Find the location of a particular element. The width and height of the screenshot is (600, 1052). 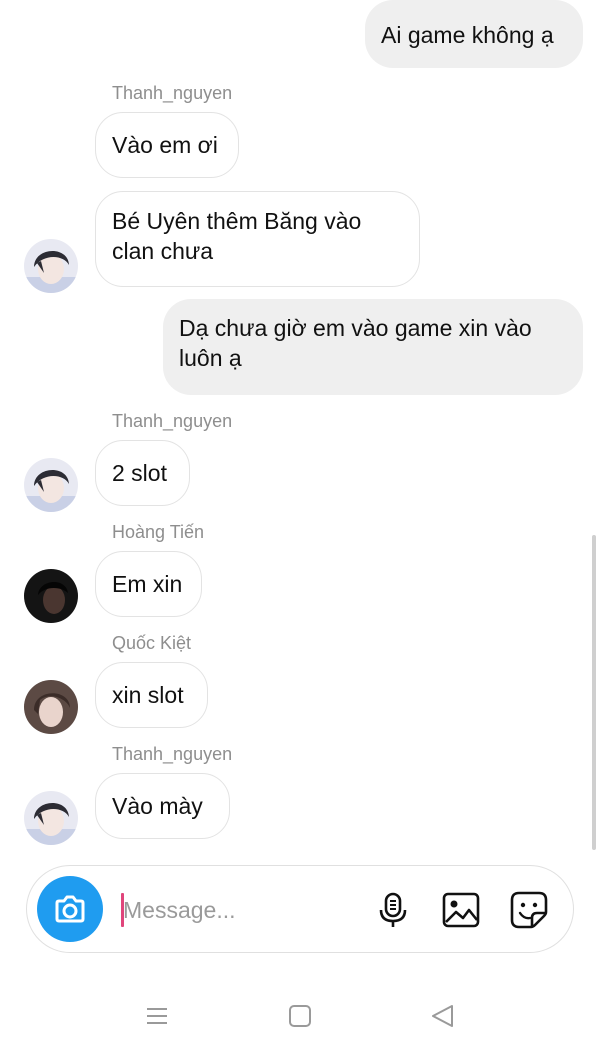

message-text: Em xin is located at coordinates (147, 584).